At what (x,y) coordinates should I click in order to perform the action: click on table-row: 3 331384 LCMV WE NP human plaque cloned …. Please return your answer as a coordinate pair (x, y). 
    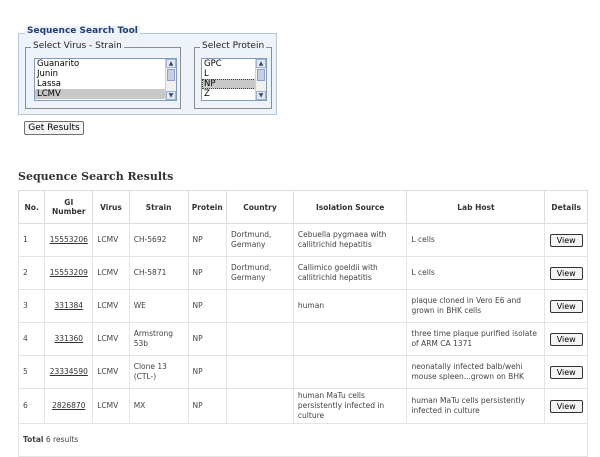
    Looking at the image, I should click on (302, 306).